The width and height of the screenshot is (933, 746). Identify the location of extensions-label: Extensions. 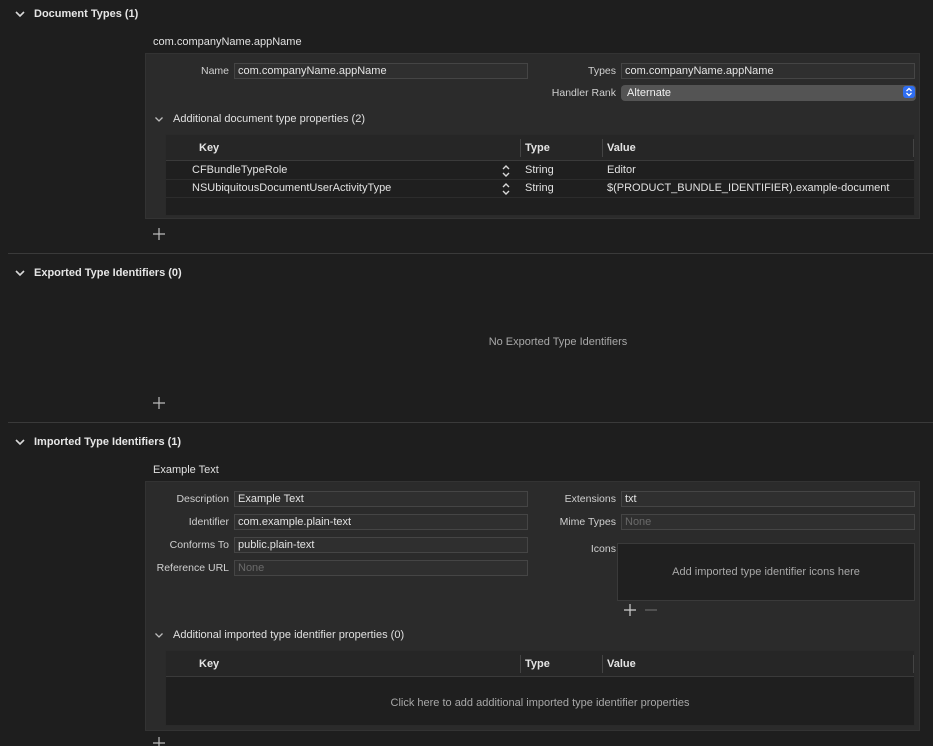
(590, 499).